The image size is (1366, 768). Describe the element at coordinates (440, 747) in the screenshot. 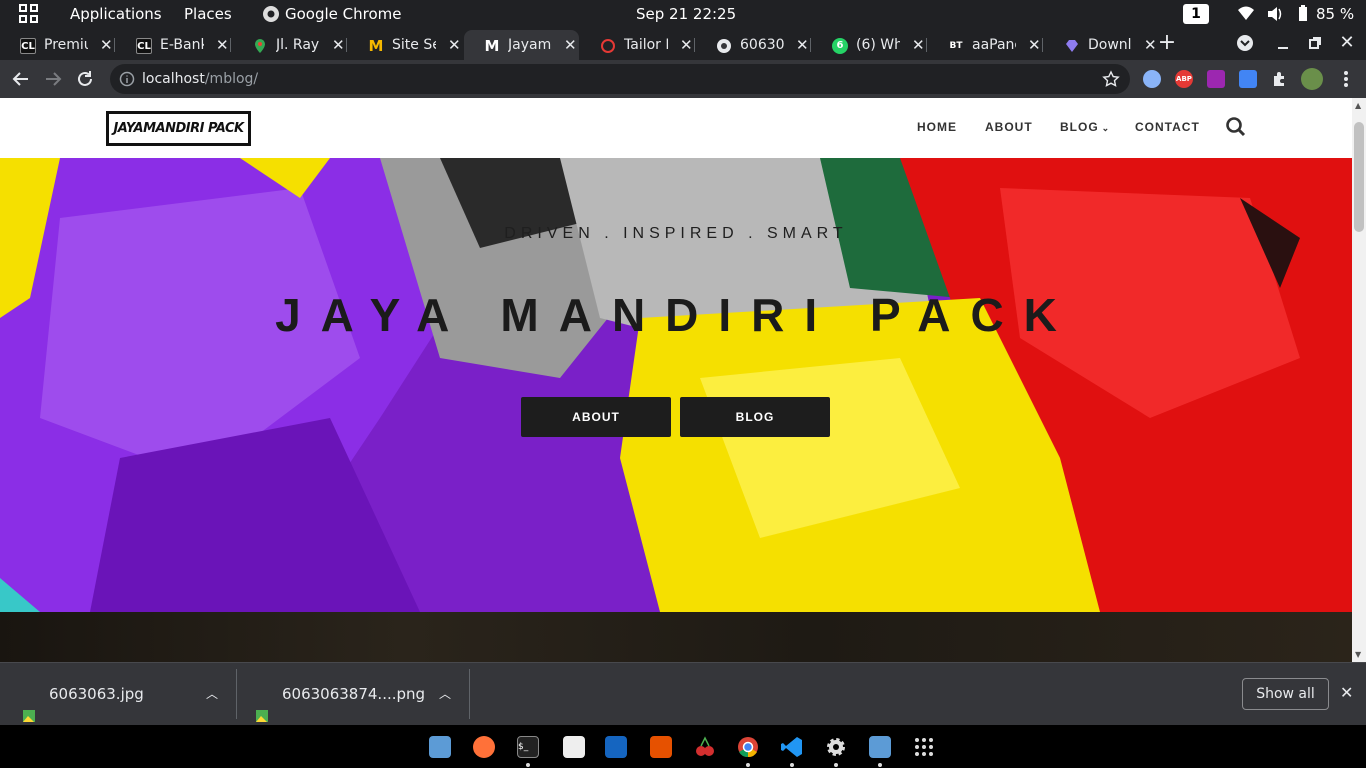

I see `files-icon` at that location.